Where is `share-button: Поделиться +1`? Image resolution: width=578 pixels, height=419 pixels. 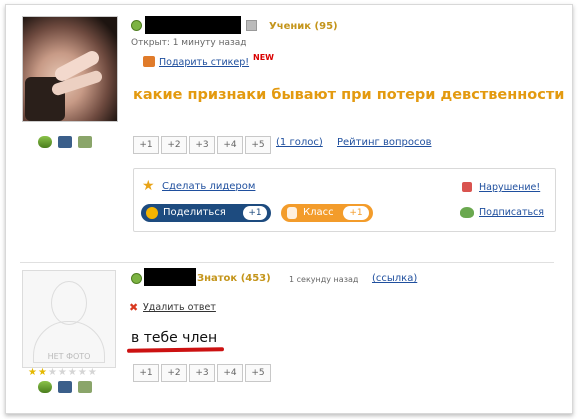
share-button: Поделиться +1 is located at coordinates (206, 213).